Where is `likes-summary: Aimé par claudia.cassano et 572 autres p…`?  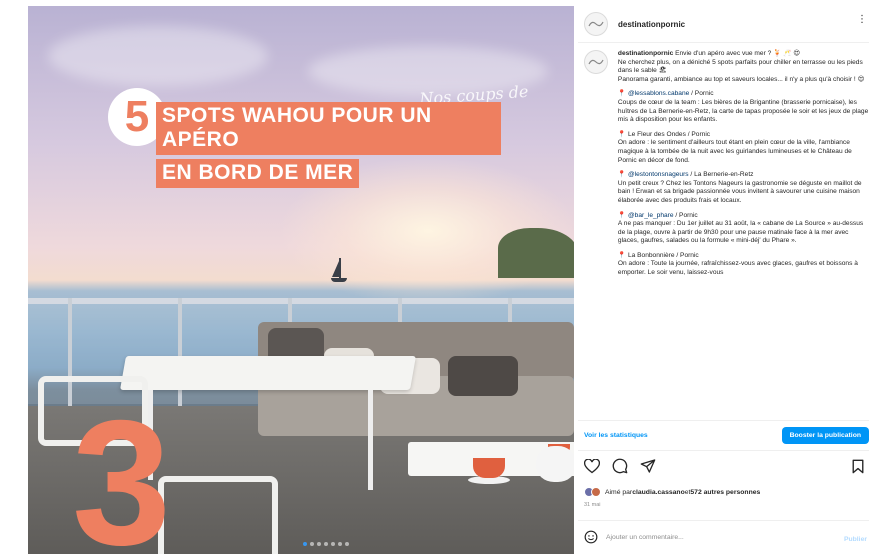 likes-summary: Aimé par claudia.cassano et 572 autres p… is located at coordinates (672, 492).